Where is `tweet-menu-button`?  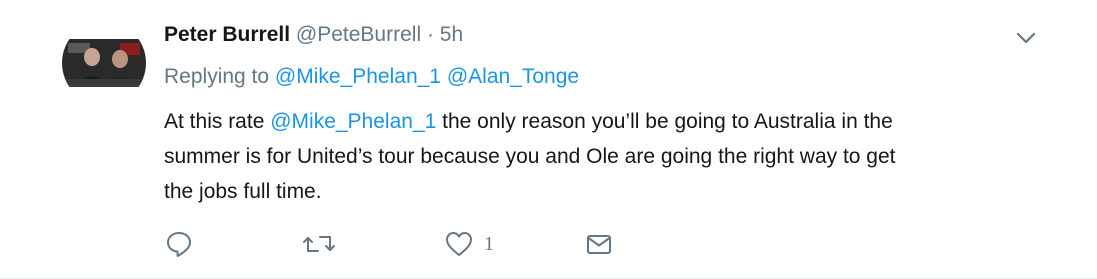 tweet-menu-button is located at coordinates (1026, 38).